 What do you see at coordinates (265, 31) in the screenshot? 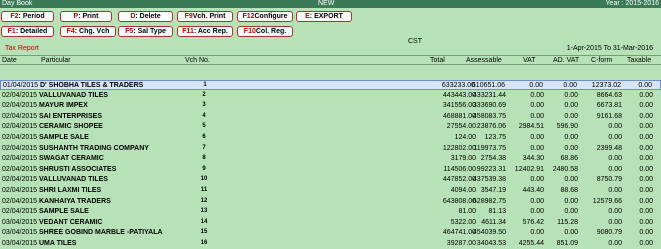
I see `column-register-button: F10Col. Reg.` at bounding box center [265, 31].